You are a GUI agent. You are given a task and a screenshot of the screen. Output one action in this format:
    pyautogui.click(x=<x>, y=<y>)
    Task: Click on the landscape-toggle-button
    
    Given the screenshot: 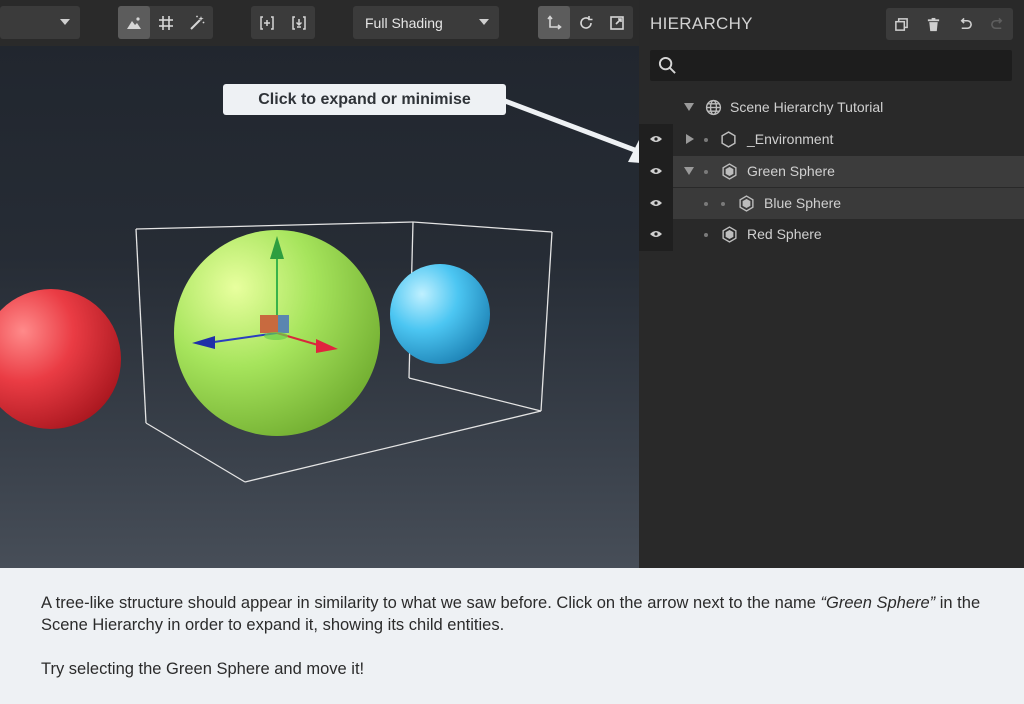 What is the action you would take?
    pyautogui.click(x=134, y=22)
    